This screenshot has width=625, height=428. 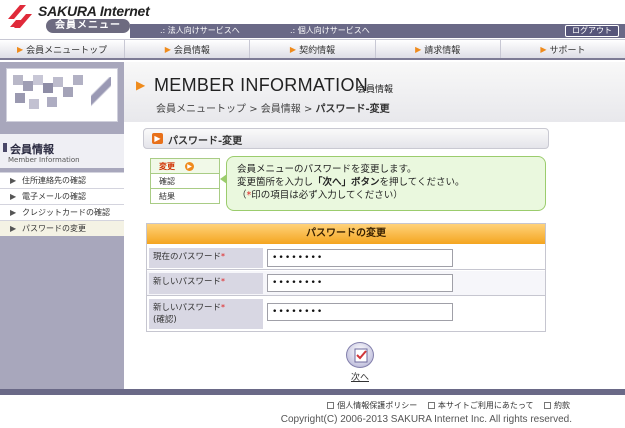 What do you see at coordinates (54, 196) in the screenshot?
I see `sidebar-item-label: 電子メールの確認` at bounding box center [54, 196].